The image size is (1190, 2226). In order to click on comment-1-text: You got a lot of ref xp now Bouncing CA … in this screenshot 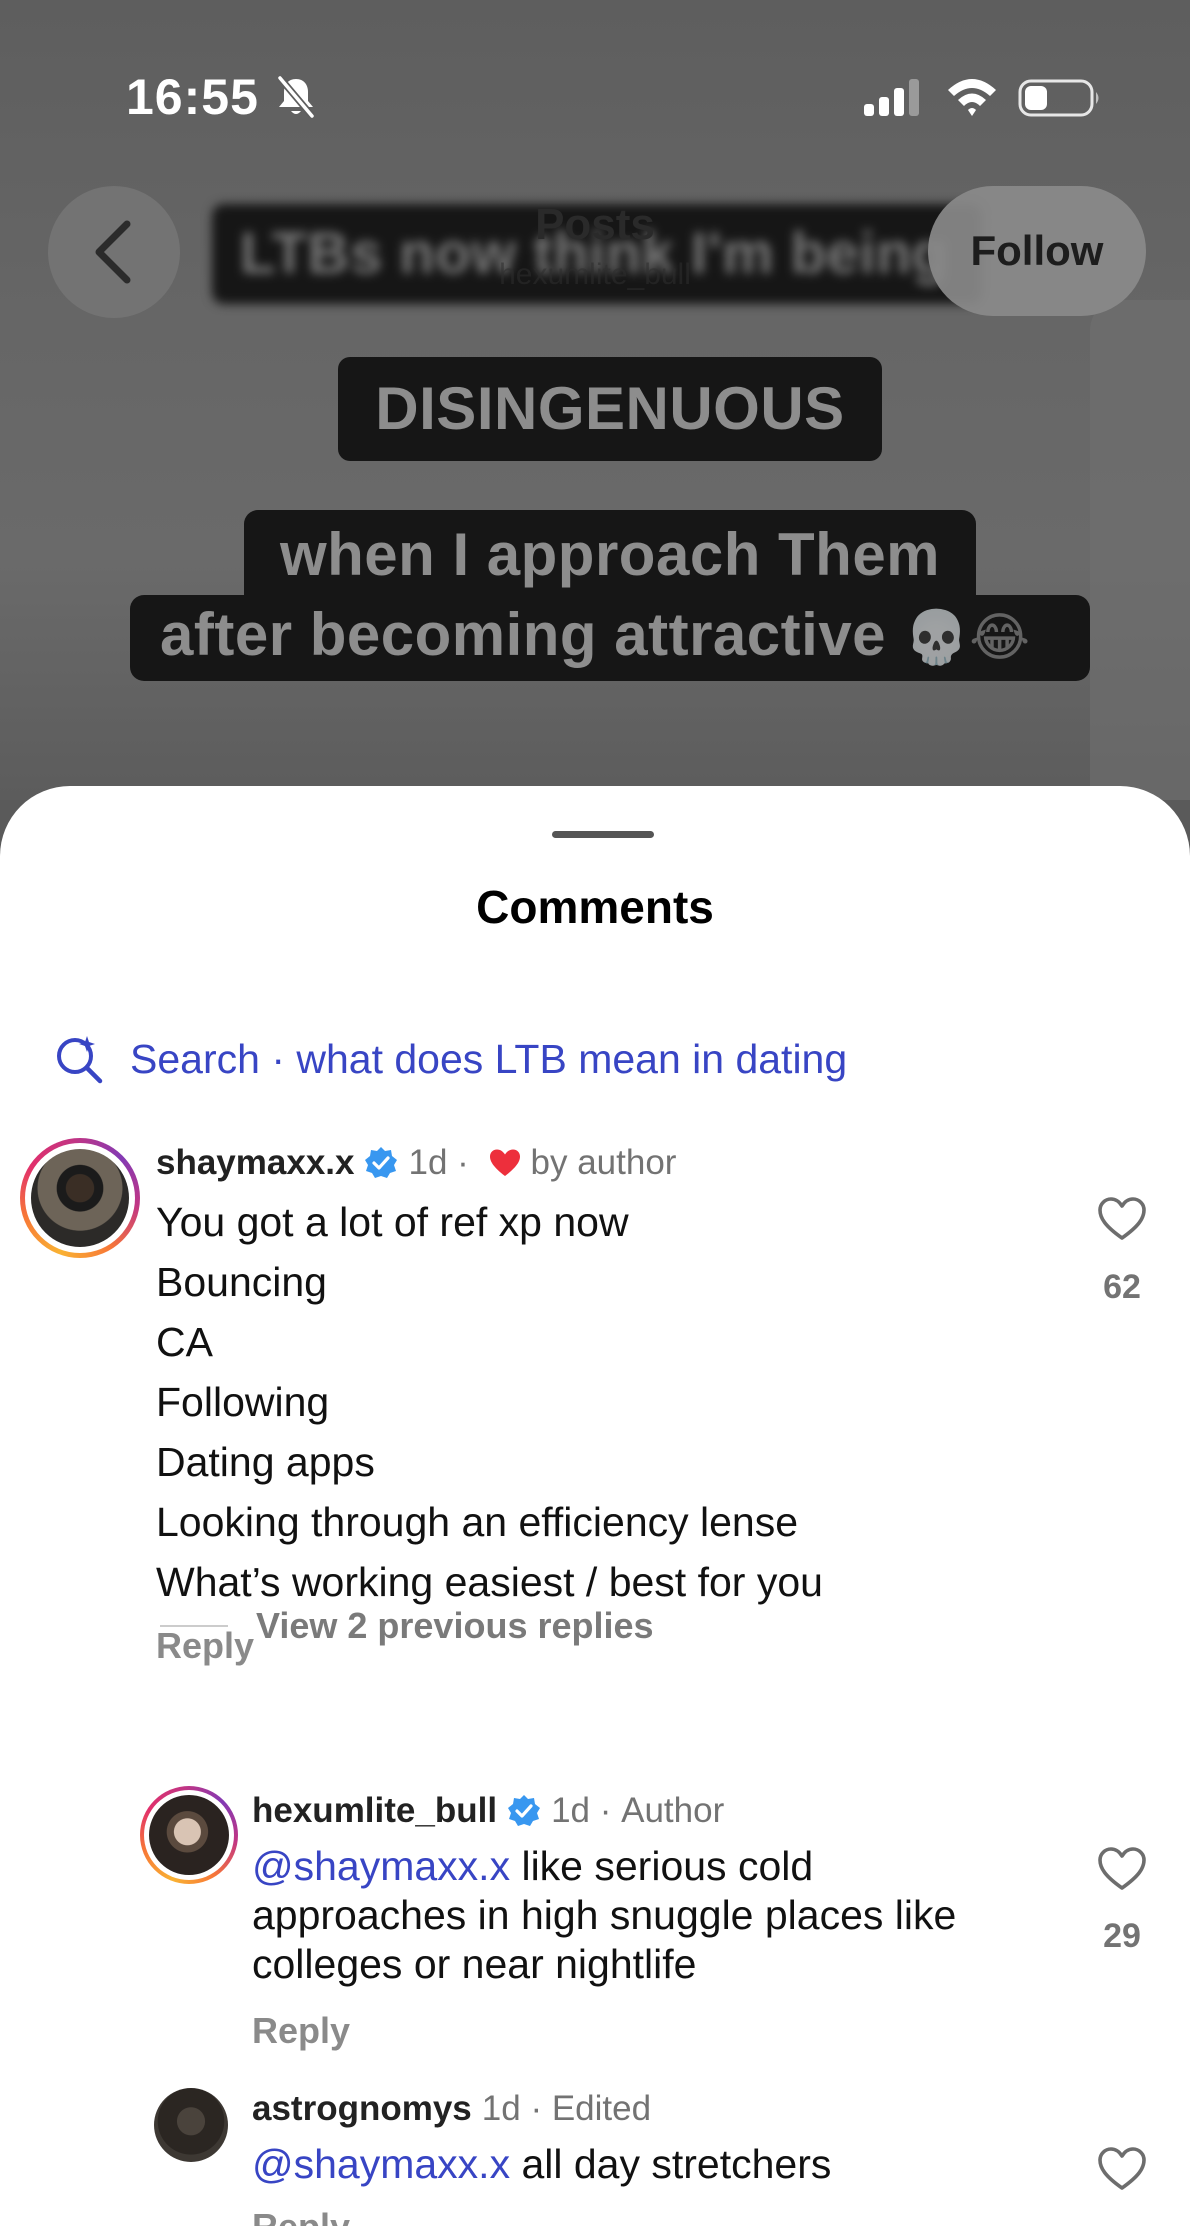, I will do `click(596, 1402)`.